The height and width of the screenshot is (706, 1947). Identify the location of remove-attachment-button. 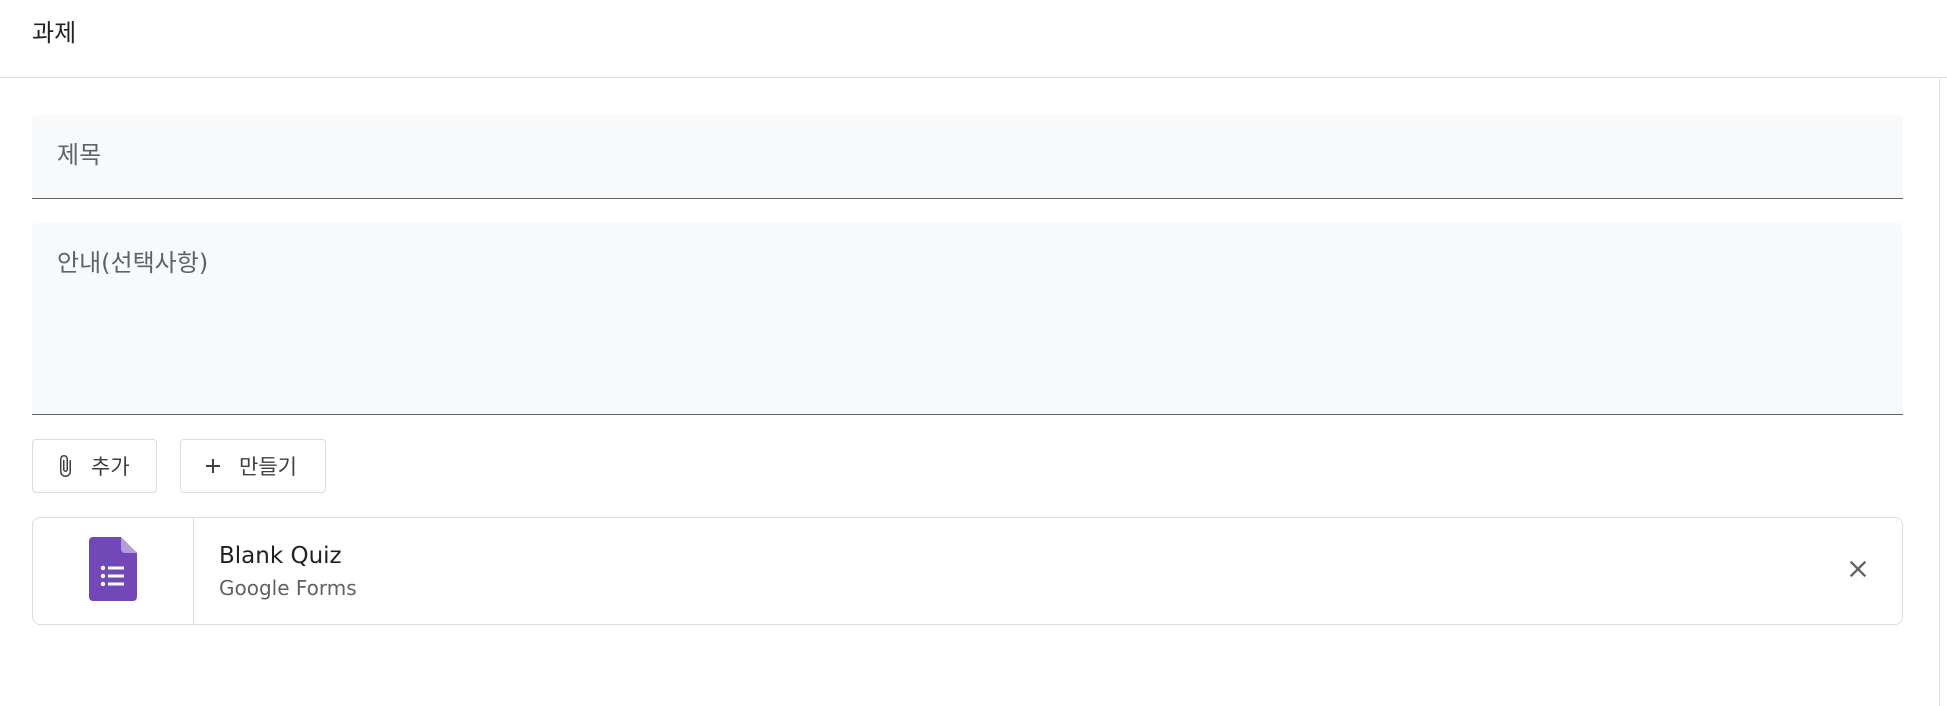
(1858, 571).